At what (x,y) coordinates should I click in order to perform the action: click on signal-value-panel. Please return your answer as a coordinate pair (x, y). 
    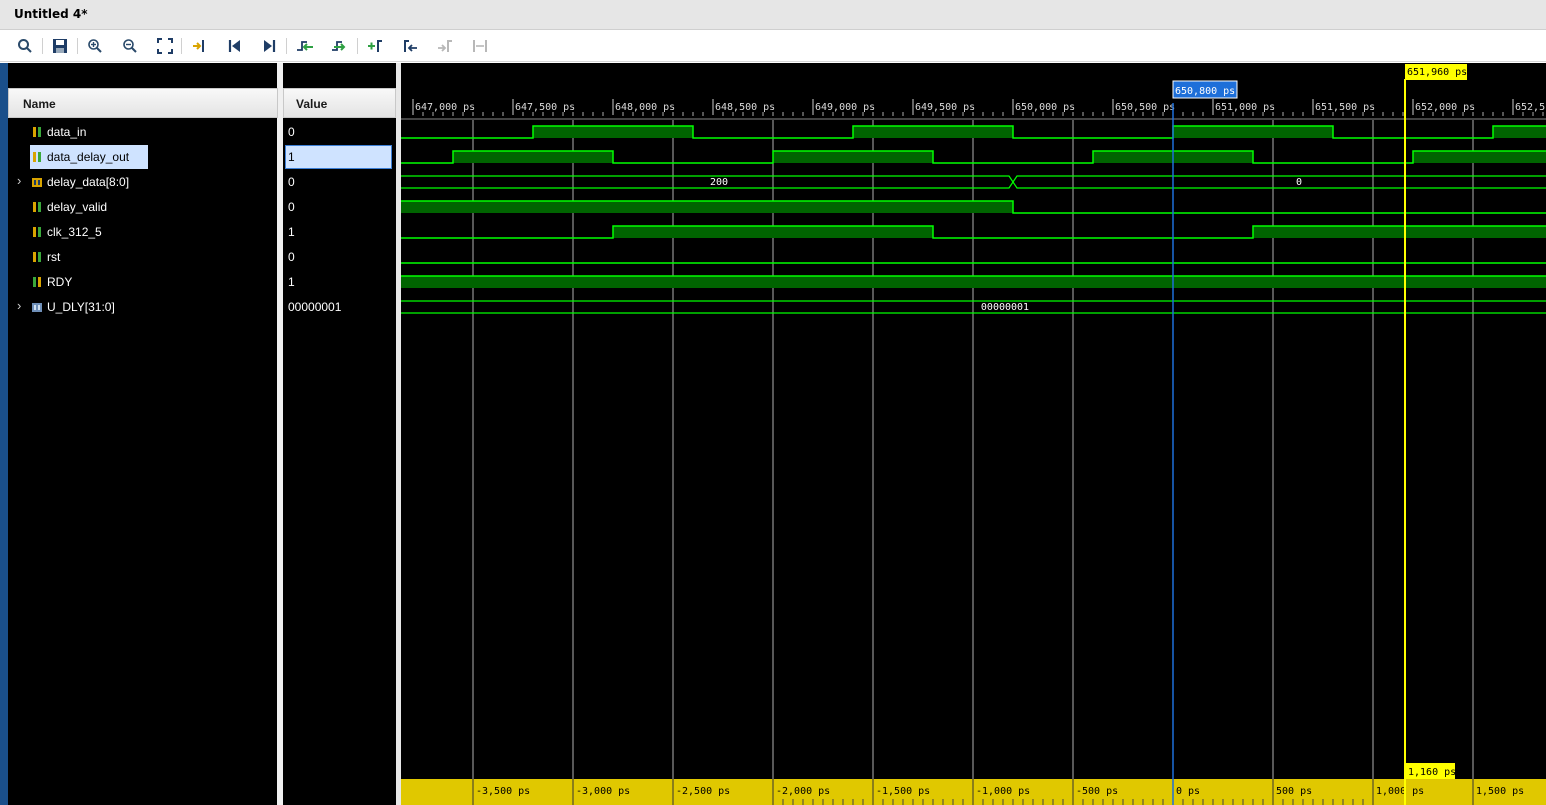
    Looking at the image, I should click on (339, 434).